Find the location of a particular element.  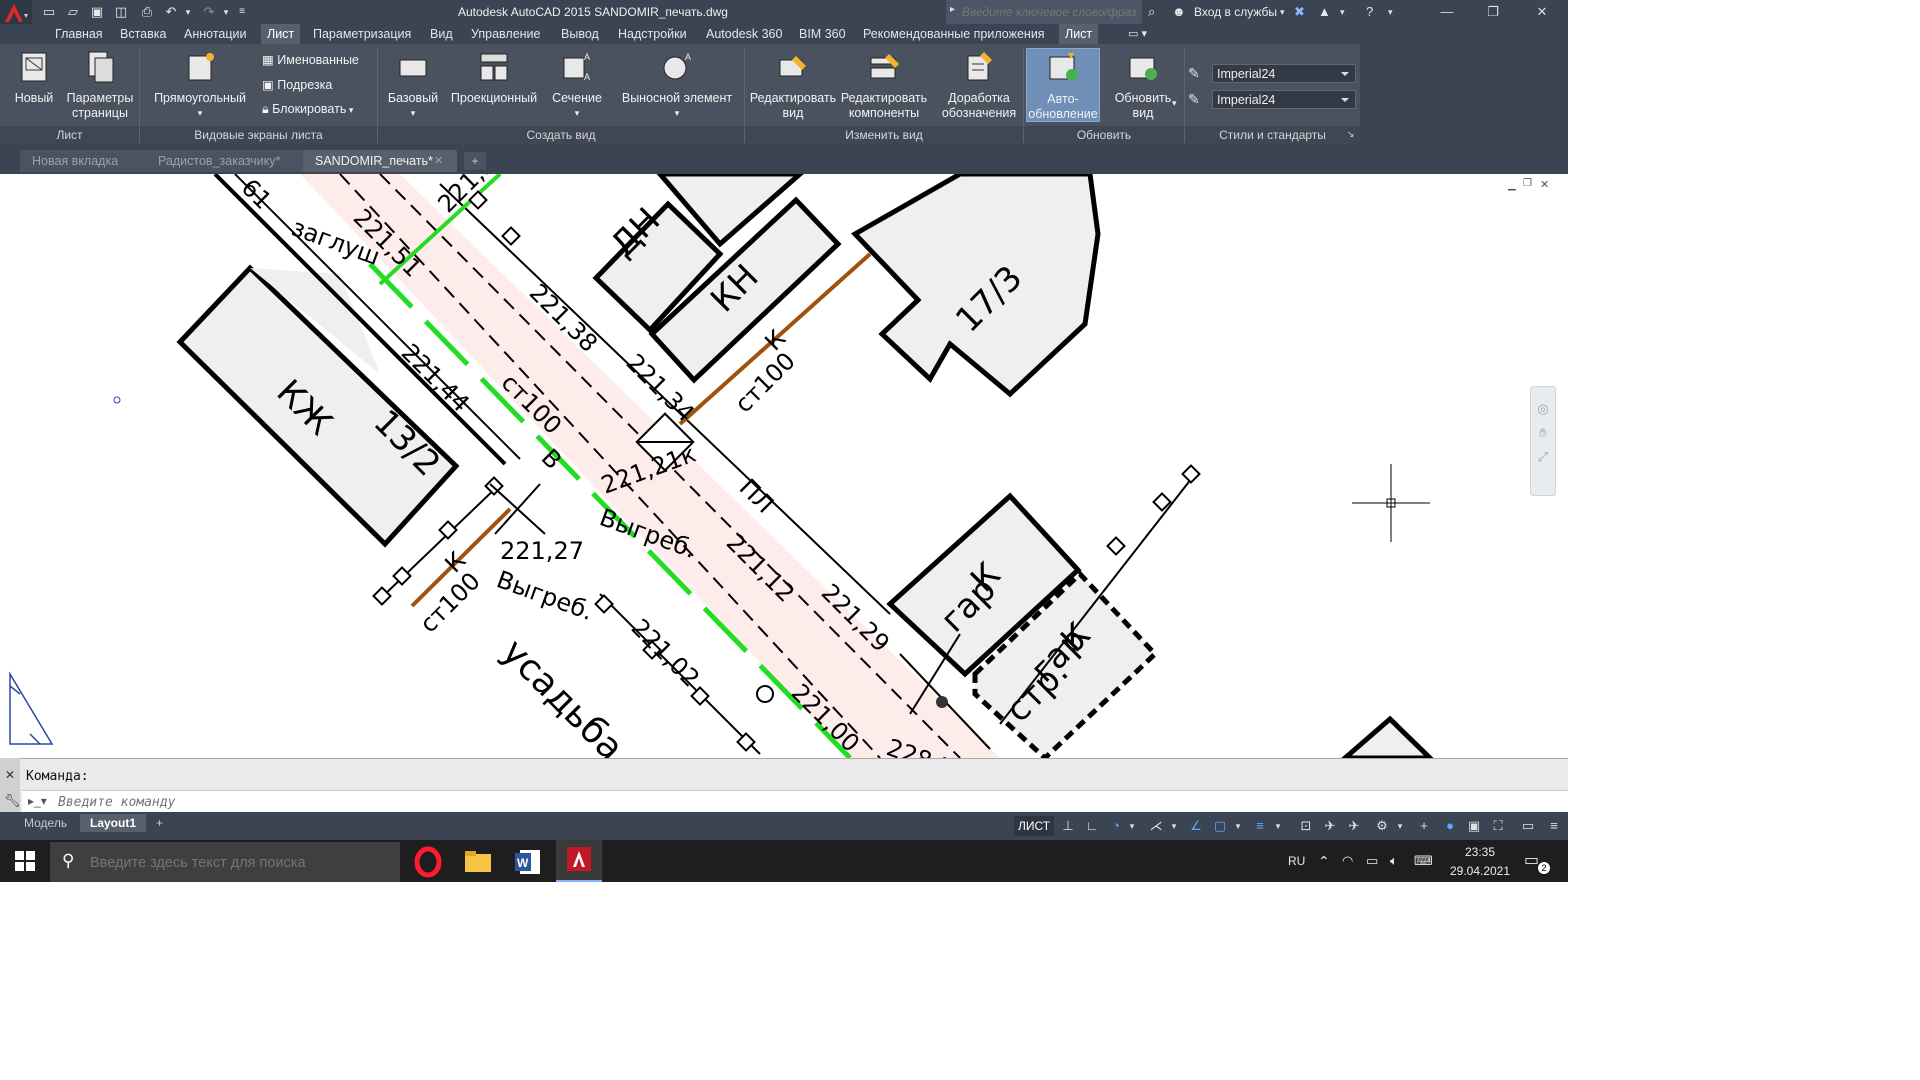

selection-cycling-icon: ⊡ is located at coordinates (1306, 826).